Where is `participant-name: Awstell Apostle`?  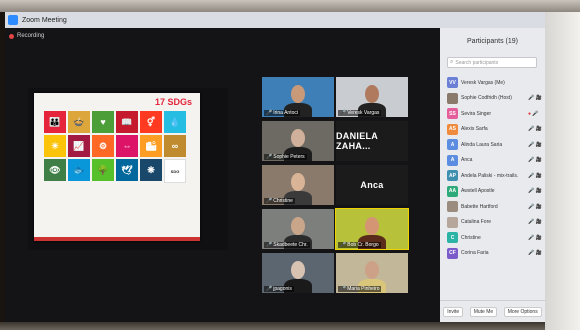
participant-name: Awstell Apostle is located at coordinates (478, 191).